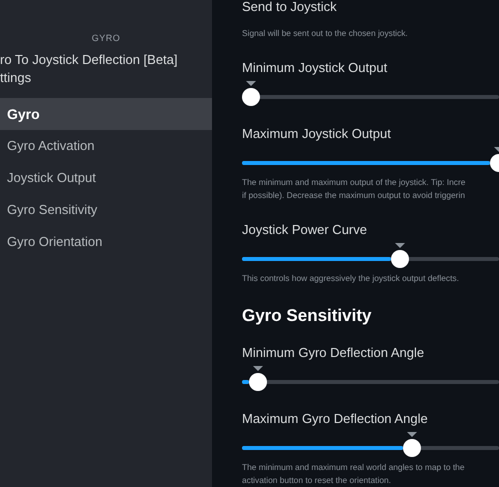 The image size is (499, 487). Describe the element at coordinates (307, 316) in the screenshot. I see `section-heading: Gyro Sensitivity` at that location.